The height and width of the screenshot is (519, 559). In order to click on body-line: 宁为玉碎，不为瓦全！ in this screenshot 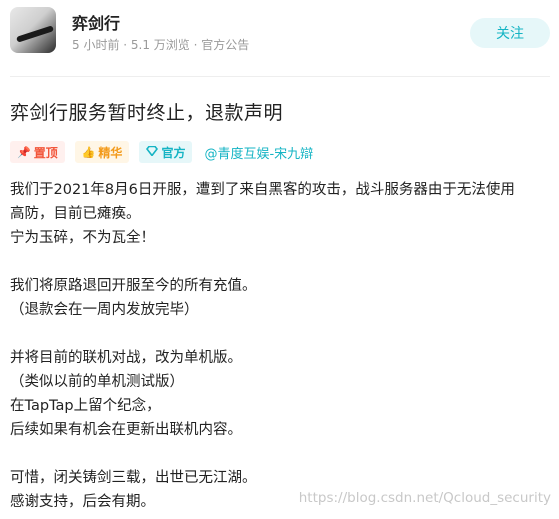, I will do `click(82, 238)`.